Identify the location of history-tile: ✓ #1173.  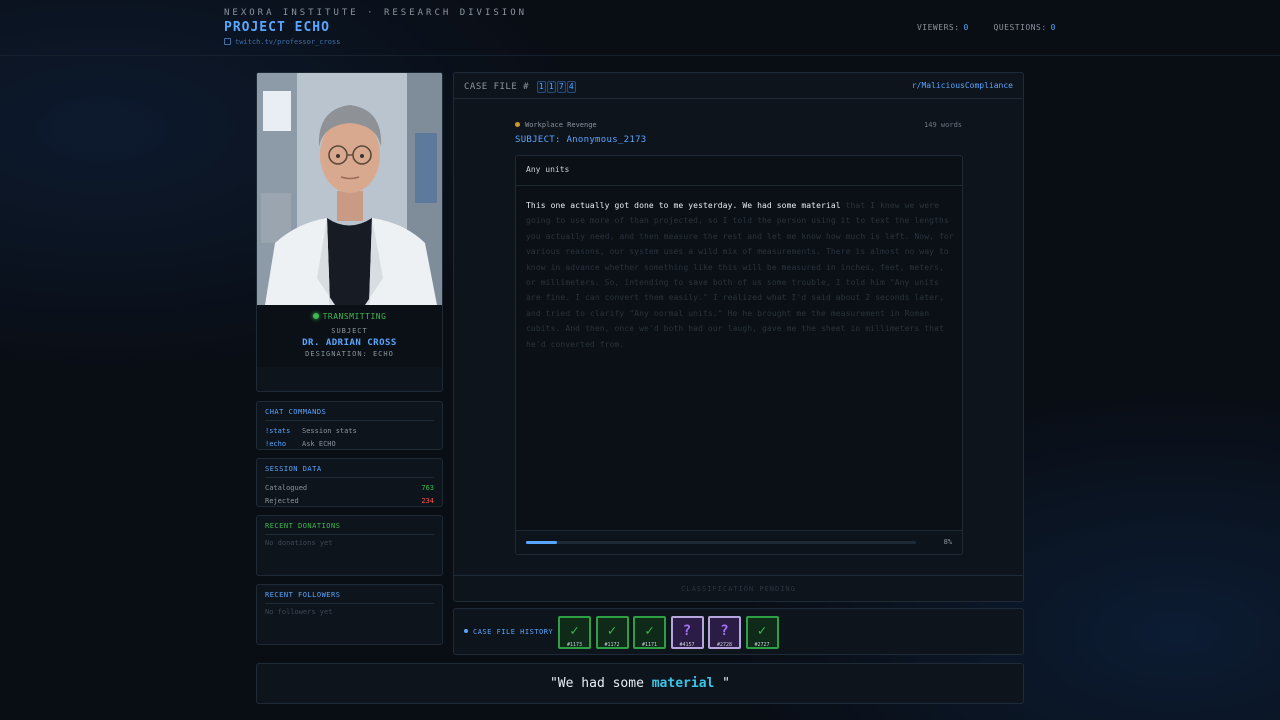
(574, 632).